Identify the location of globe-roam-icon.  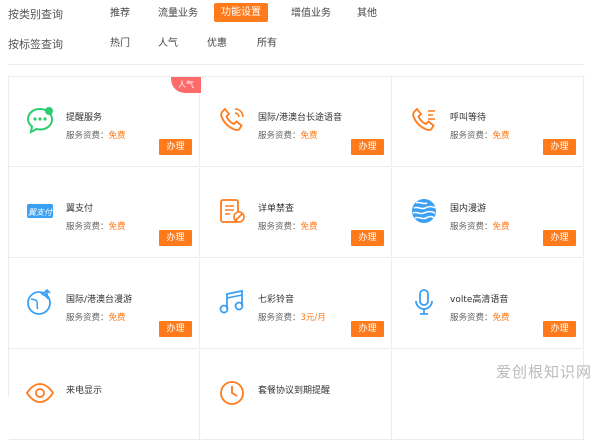
(39, 301).